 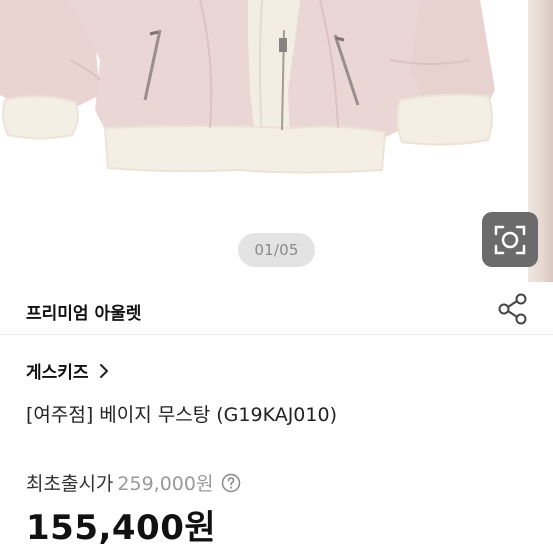 I want to click on brand-link: 게스키즈, so click(x=67, y=370).